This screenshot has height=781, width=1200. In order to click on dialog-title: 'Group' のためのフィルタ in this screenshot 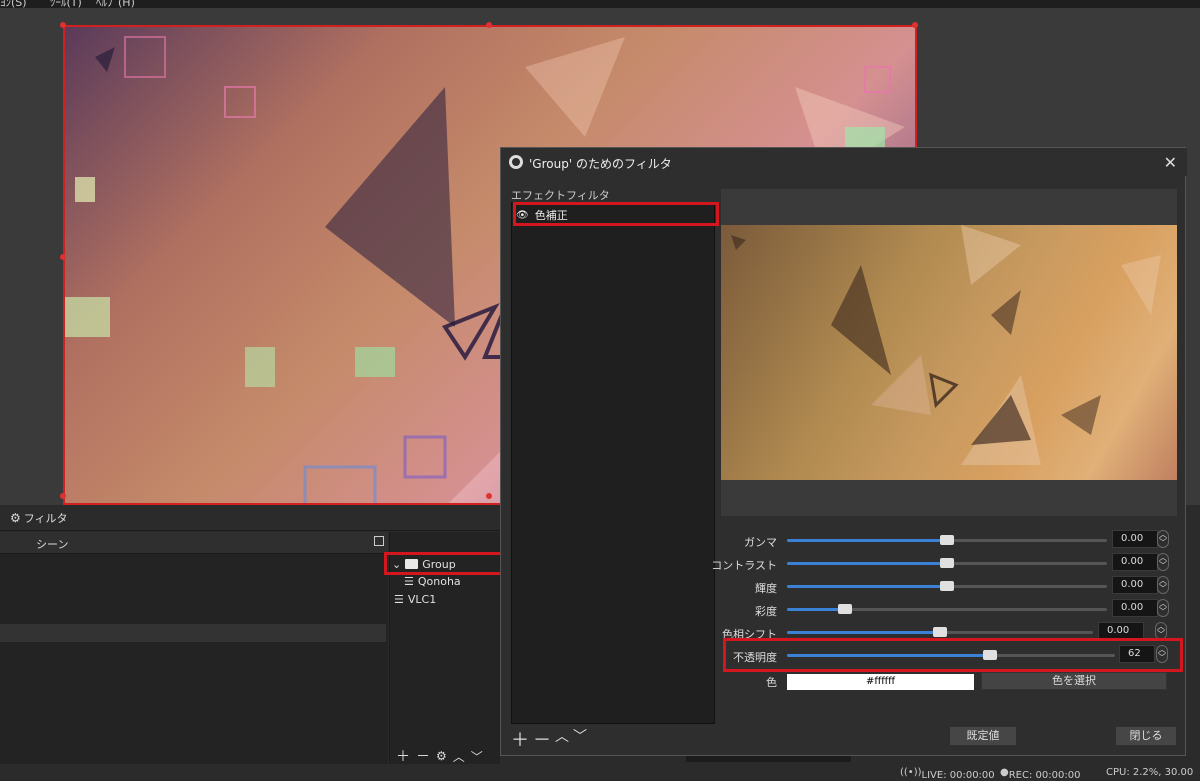, I will do `click(600, 164)`.